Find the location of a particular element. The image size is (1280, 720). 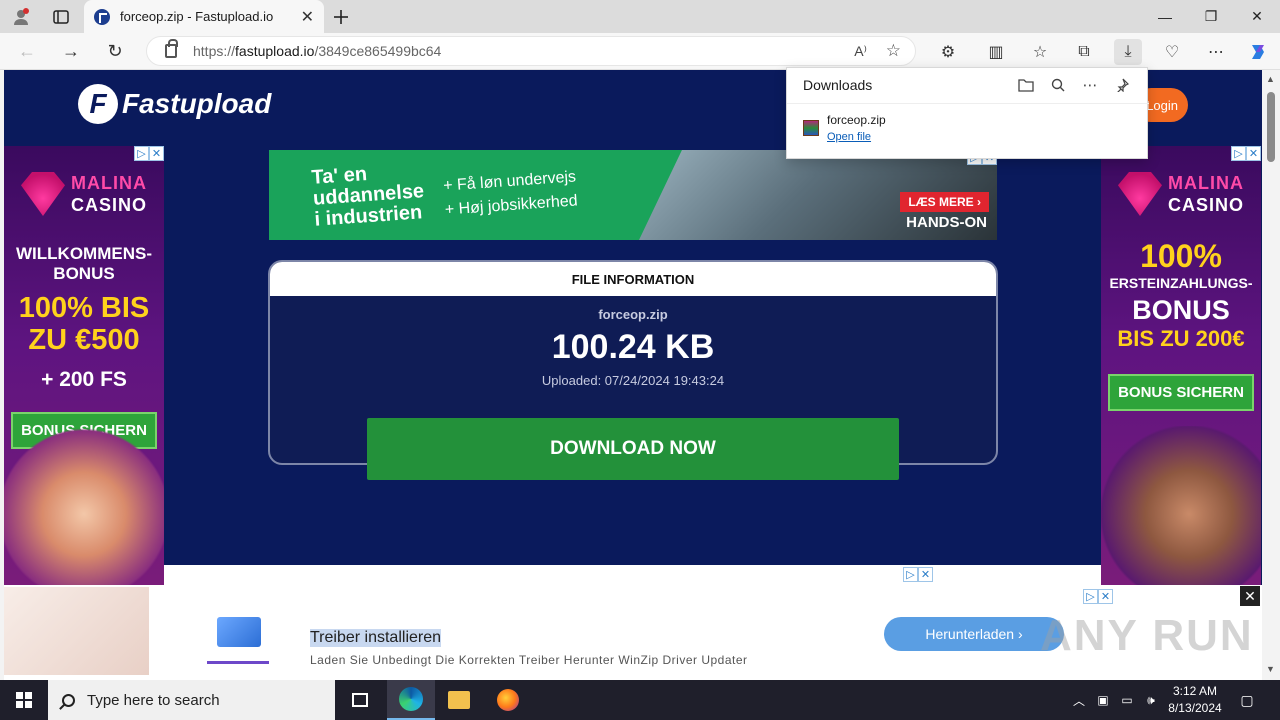

forward-button: → is located at coordinates (71, 51).